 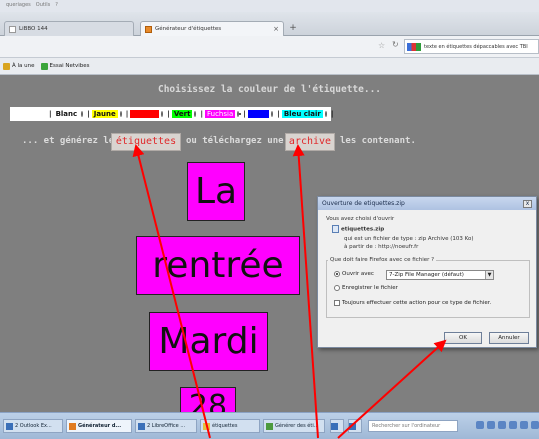 I want to click on dialog-title: Ouverture de etiquettes.zip, so click(x=363, y=203).